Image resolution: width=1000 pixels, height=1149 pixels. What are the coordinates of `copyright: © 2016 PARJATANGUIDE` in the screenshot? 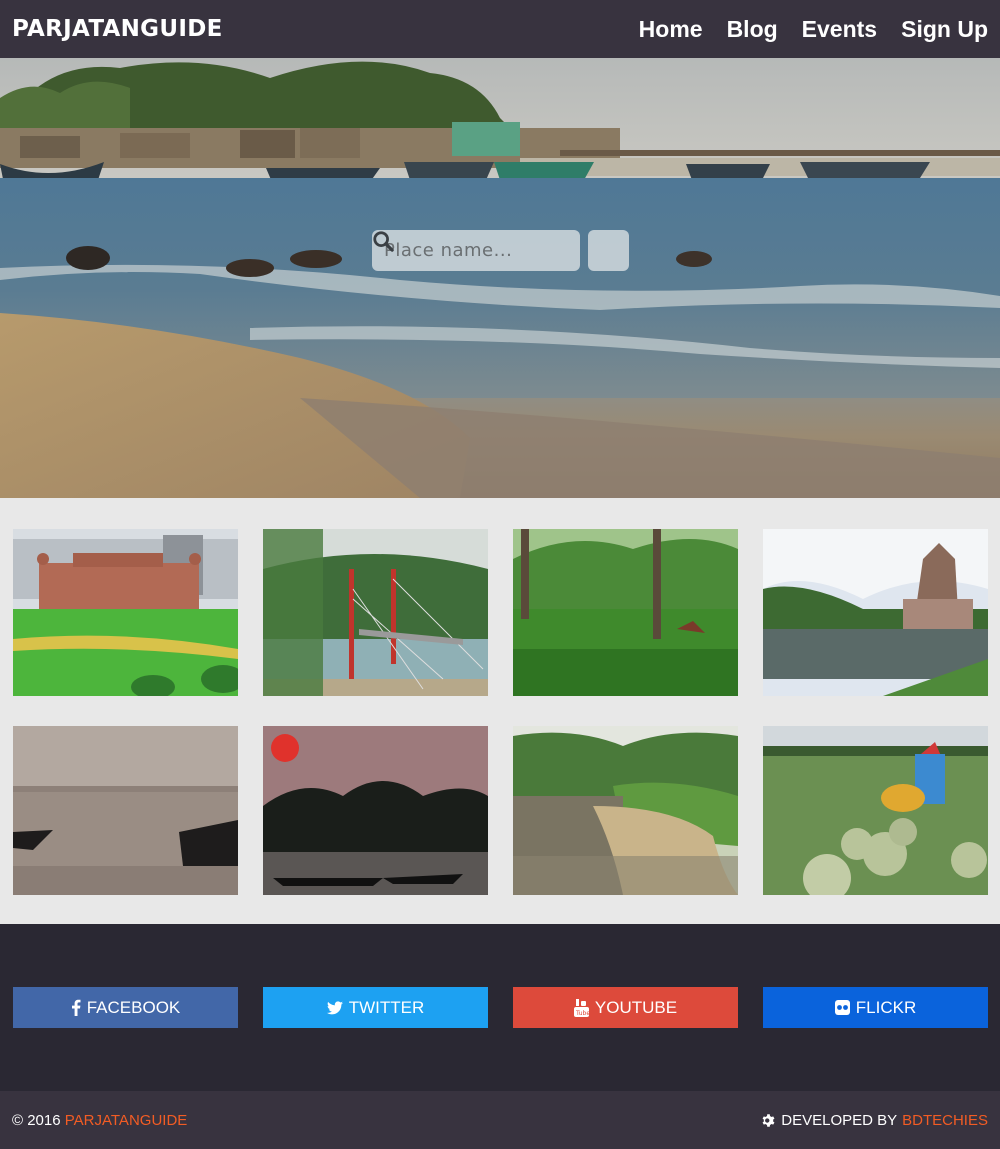 It's located at (99, 1120).